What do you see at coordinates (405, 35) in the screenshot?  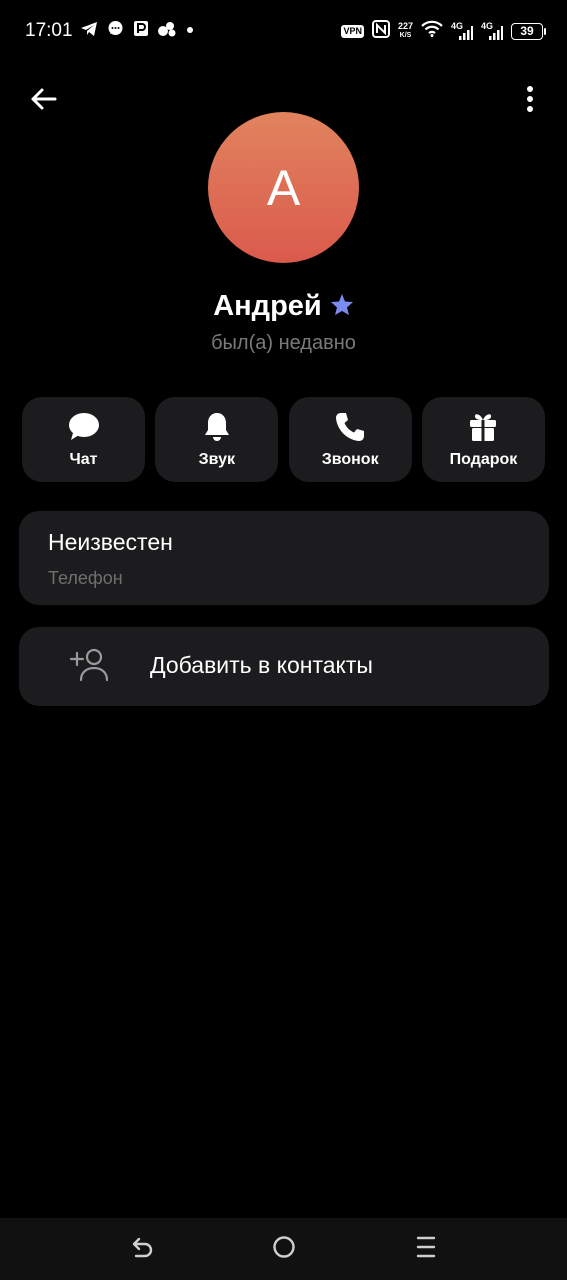 I see `speed-unit: K/S` at bounding box center [405, 35].